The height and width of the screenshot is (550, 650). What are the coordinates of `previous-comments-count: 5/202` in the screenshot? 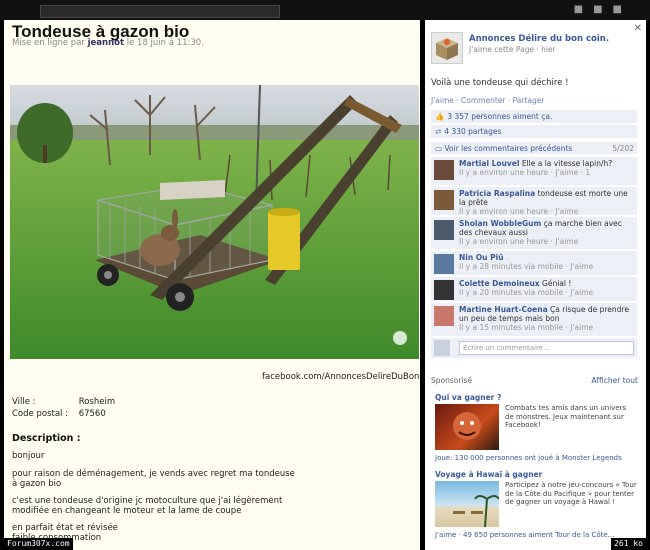 It's located at (623, 148).